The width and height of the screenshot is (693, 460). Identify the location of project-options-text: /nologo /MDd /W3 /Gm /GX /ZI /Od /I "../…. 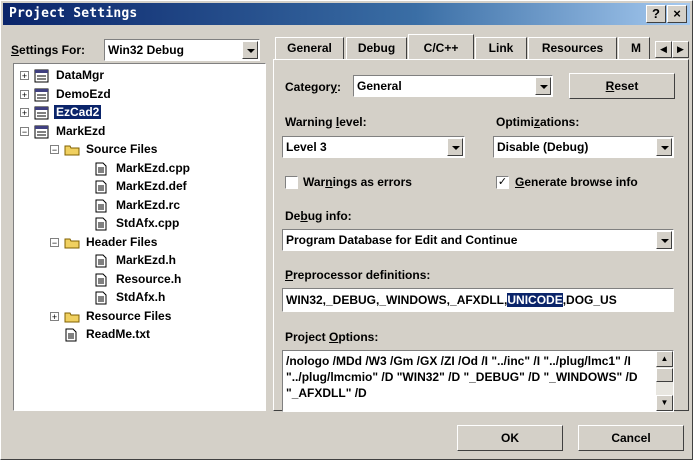
(462, 377).